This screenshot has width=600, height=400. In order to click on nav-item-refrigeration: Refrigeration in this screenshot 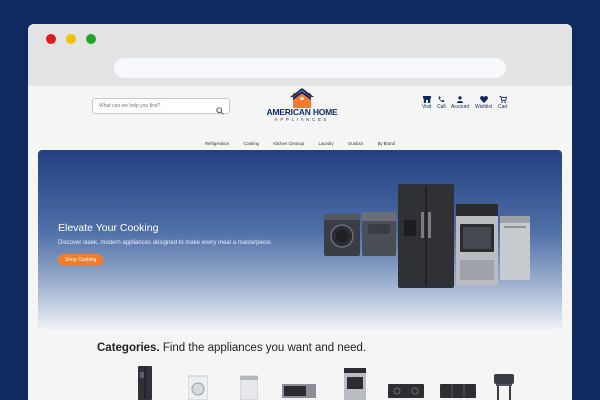, I will do `click(217, 143)`.